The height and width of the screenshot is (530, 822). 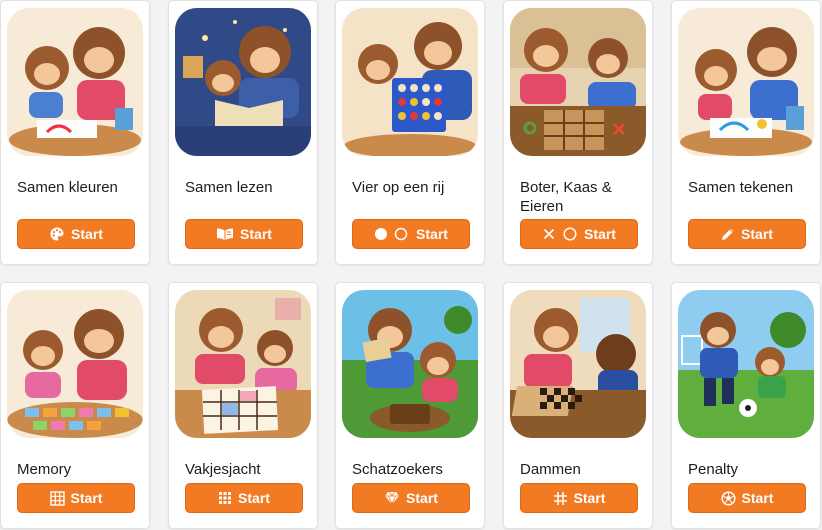 What do you see at coordinates (67, 187) in the screenshot?
I see `card-title: Samen kleuren` at bounding box center [67, 187].